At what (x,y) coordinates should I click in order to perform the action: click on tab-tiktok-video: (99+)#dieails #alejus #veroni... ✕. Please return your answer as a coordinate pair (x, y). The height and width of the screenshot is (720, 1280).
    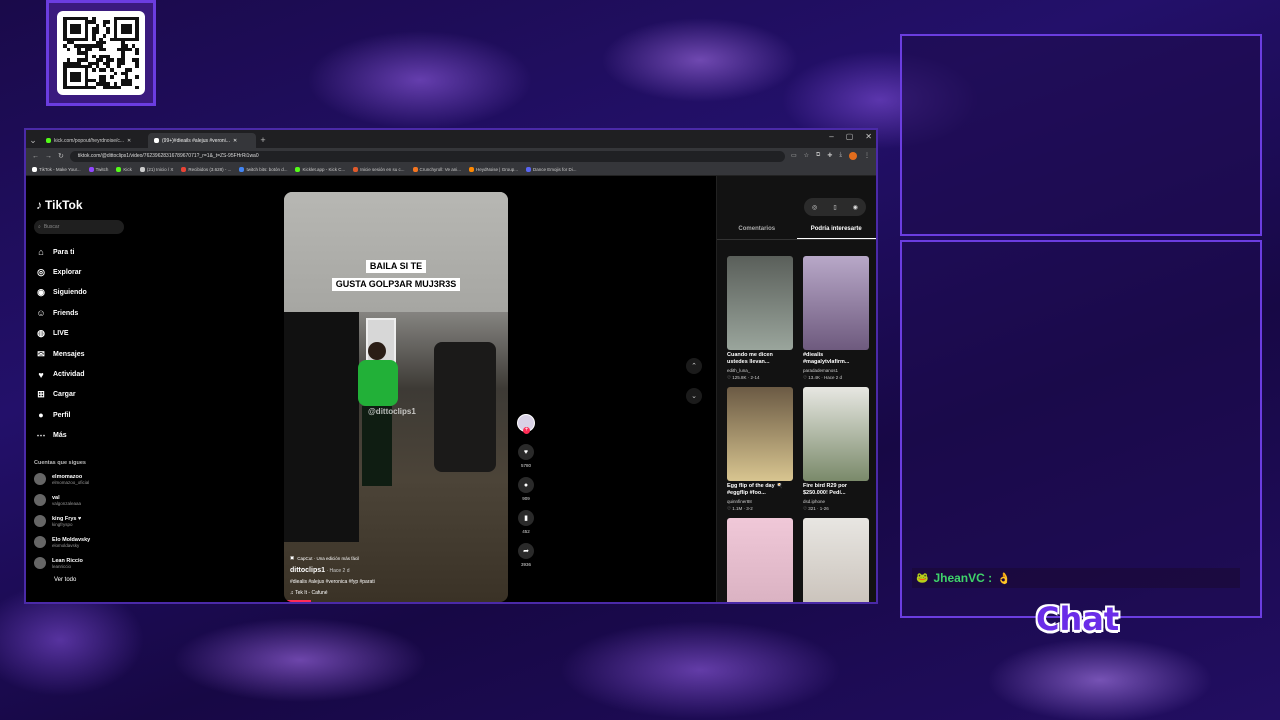
    Looking at the image, I should click on (202, 140).